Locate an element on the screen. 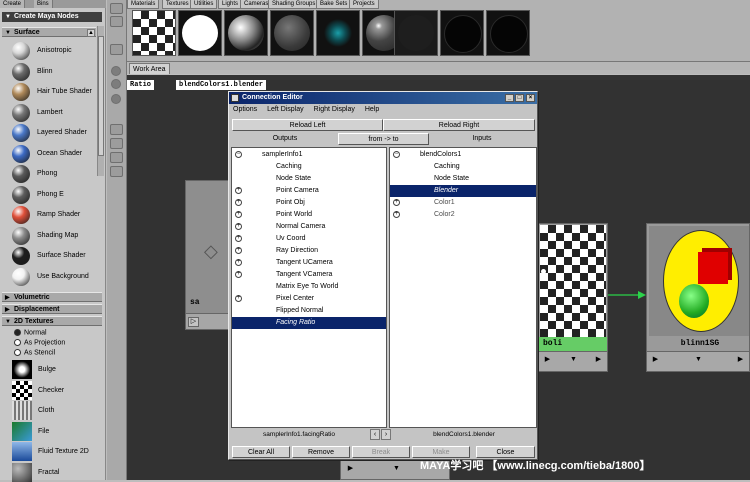 This screenshot has height=482, width=750. shader-item: Blinn is located at coordinates (54, 72).